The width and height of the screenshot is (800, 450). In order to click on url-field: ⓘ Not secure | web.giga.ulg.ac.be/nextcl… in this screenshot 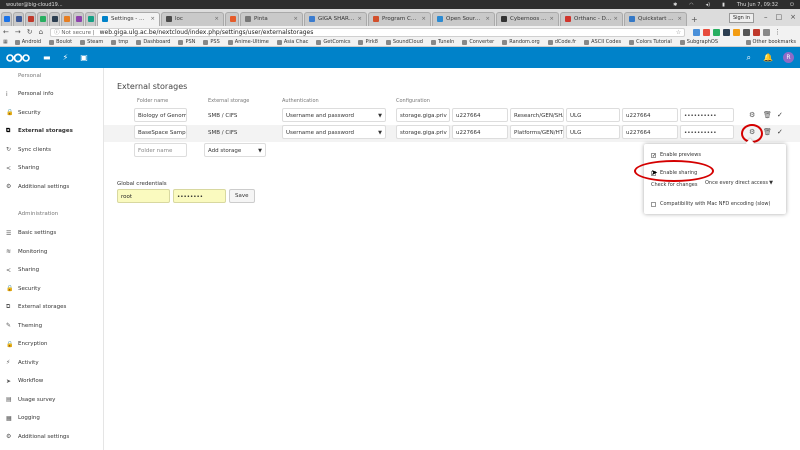, I will do `click(368, 32)`.